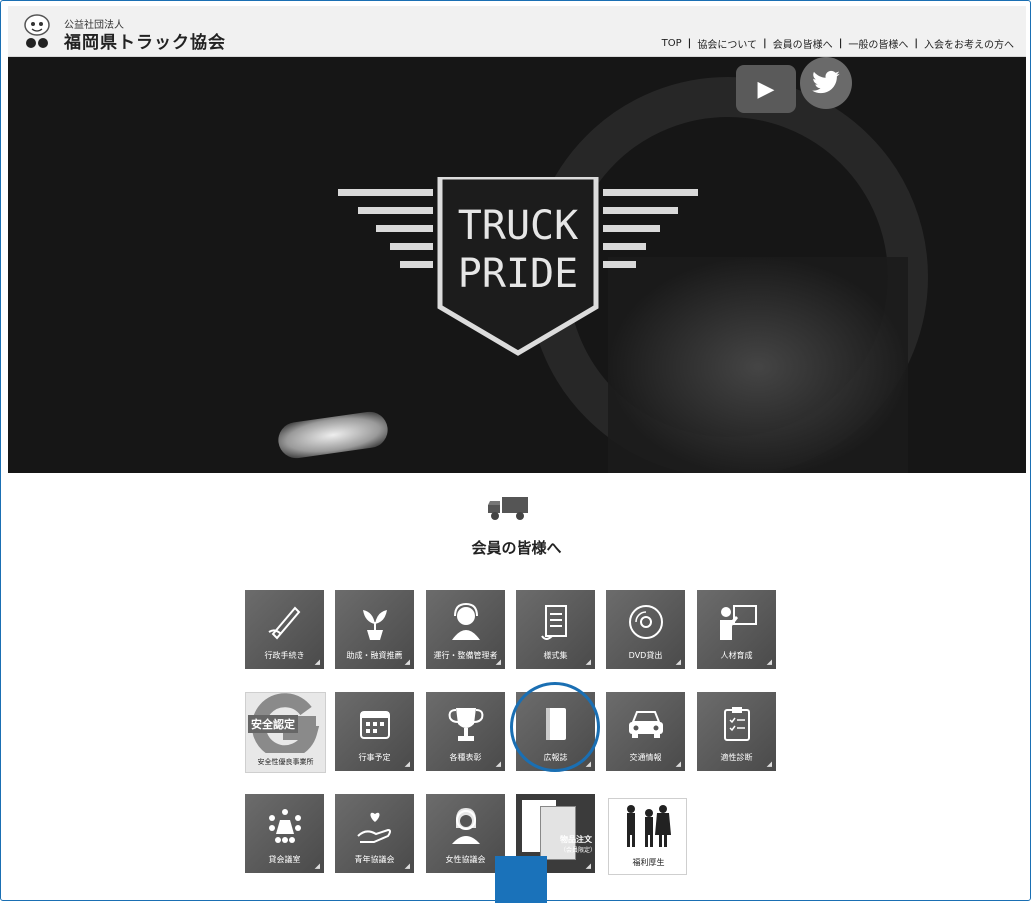  Describe the element at coordinates (284, 622) in the screenshot. I see `pen-hand-icon` at that location.